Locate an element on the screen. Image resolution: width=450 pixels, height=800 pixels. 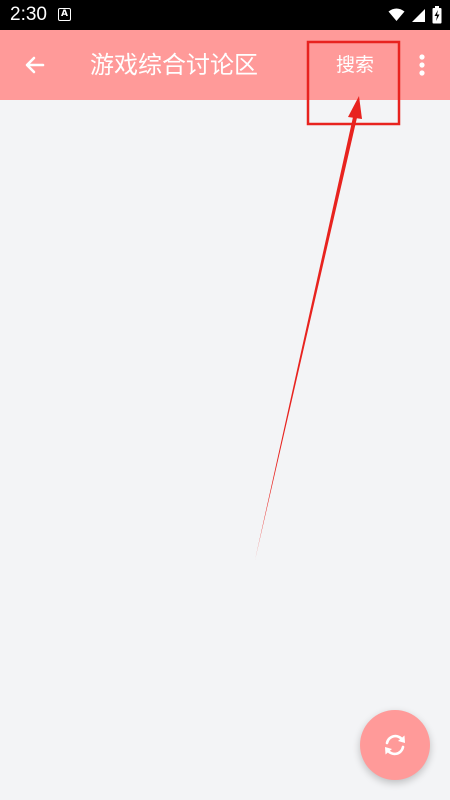
status-icons is located at coordinates (415, 15).